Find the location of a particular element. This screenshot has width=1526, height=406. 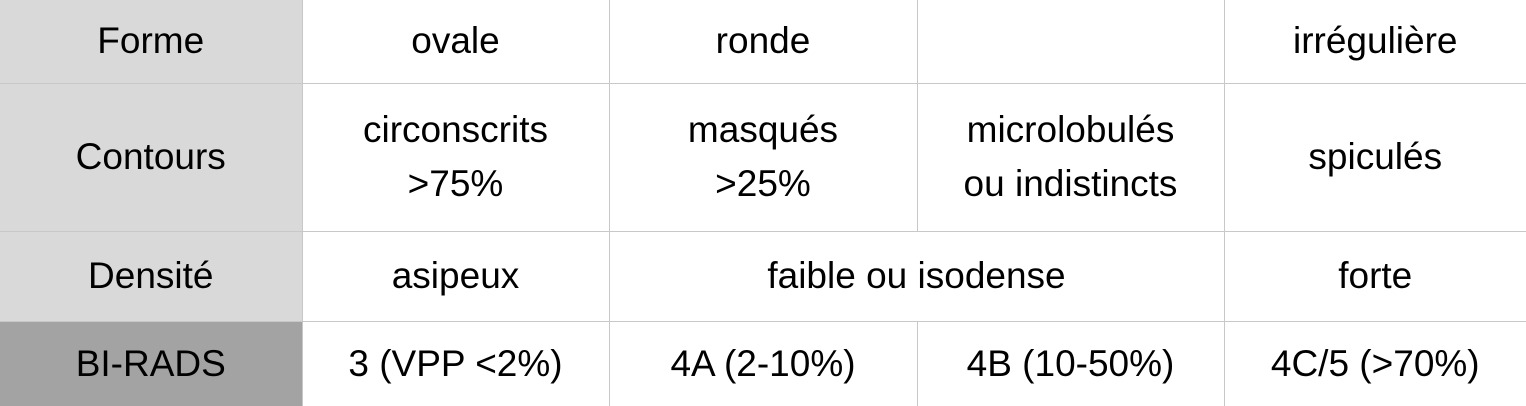

cell-contours-spicules: spiculés is located at coordinates (1374, 157).